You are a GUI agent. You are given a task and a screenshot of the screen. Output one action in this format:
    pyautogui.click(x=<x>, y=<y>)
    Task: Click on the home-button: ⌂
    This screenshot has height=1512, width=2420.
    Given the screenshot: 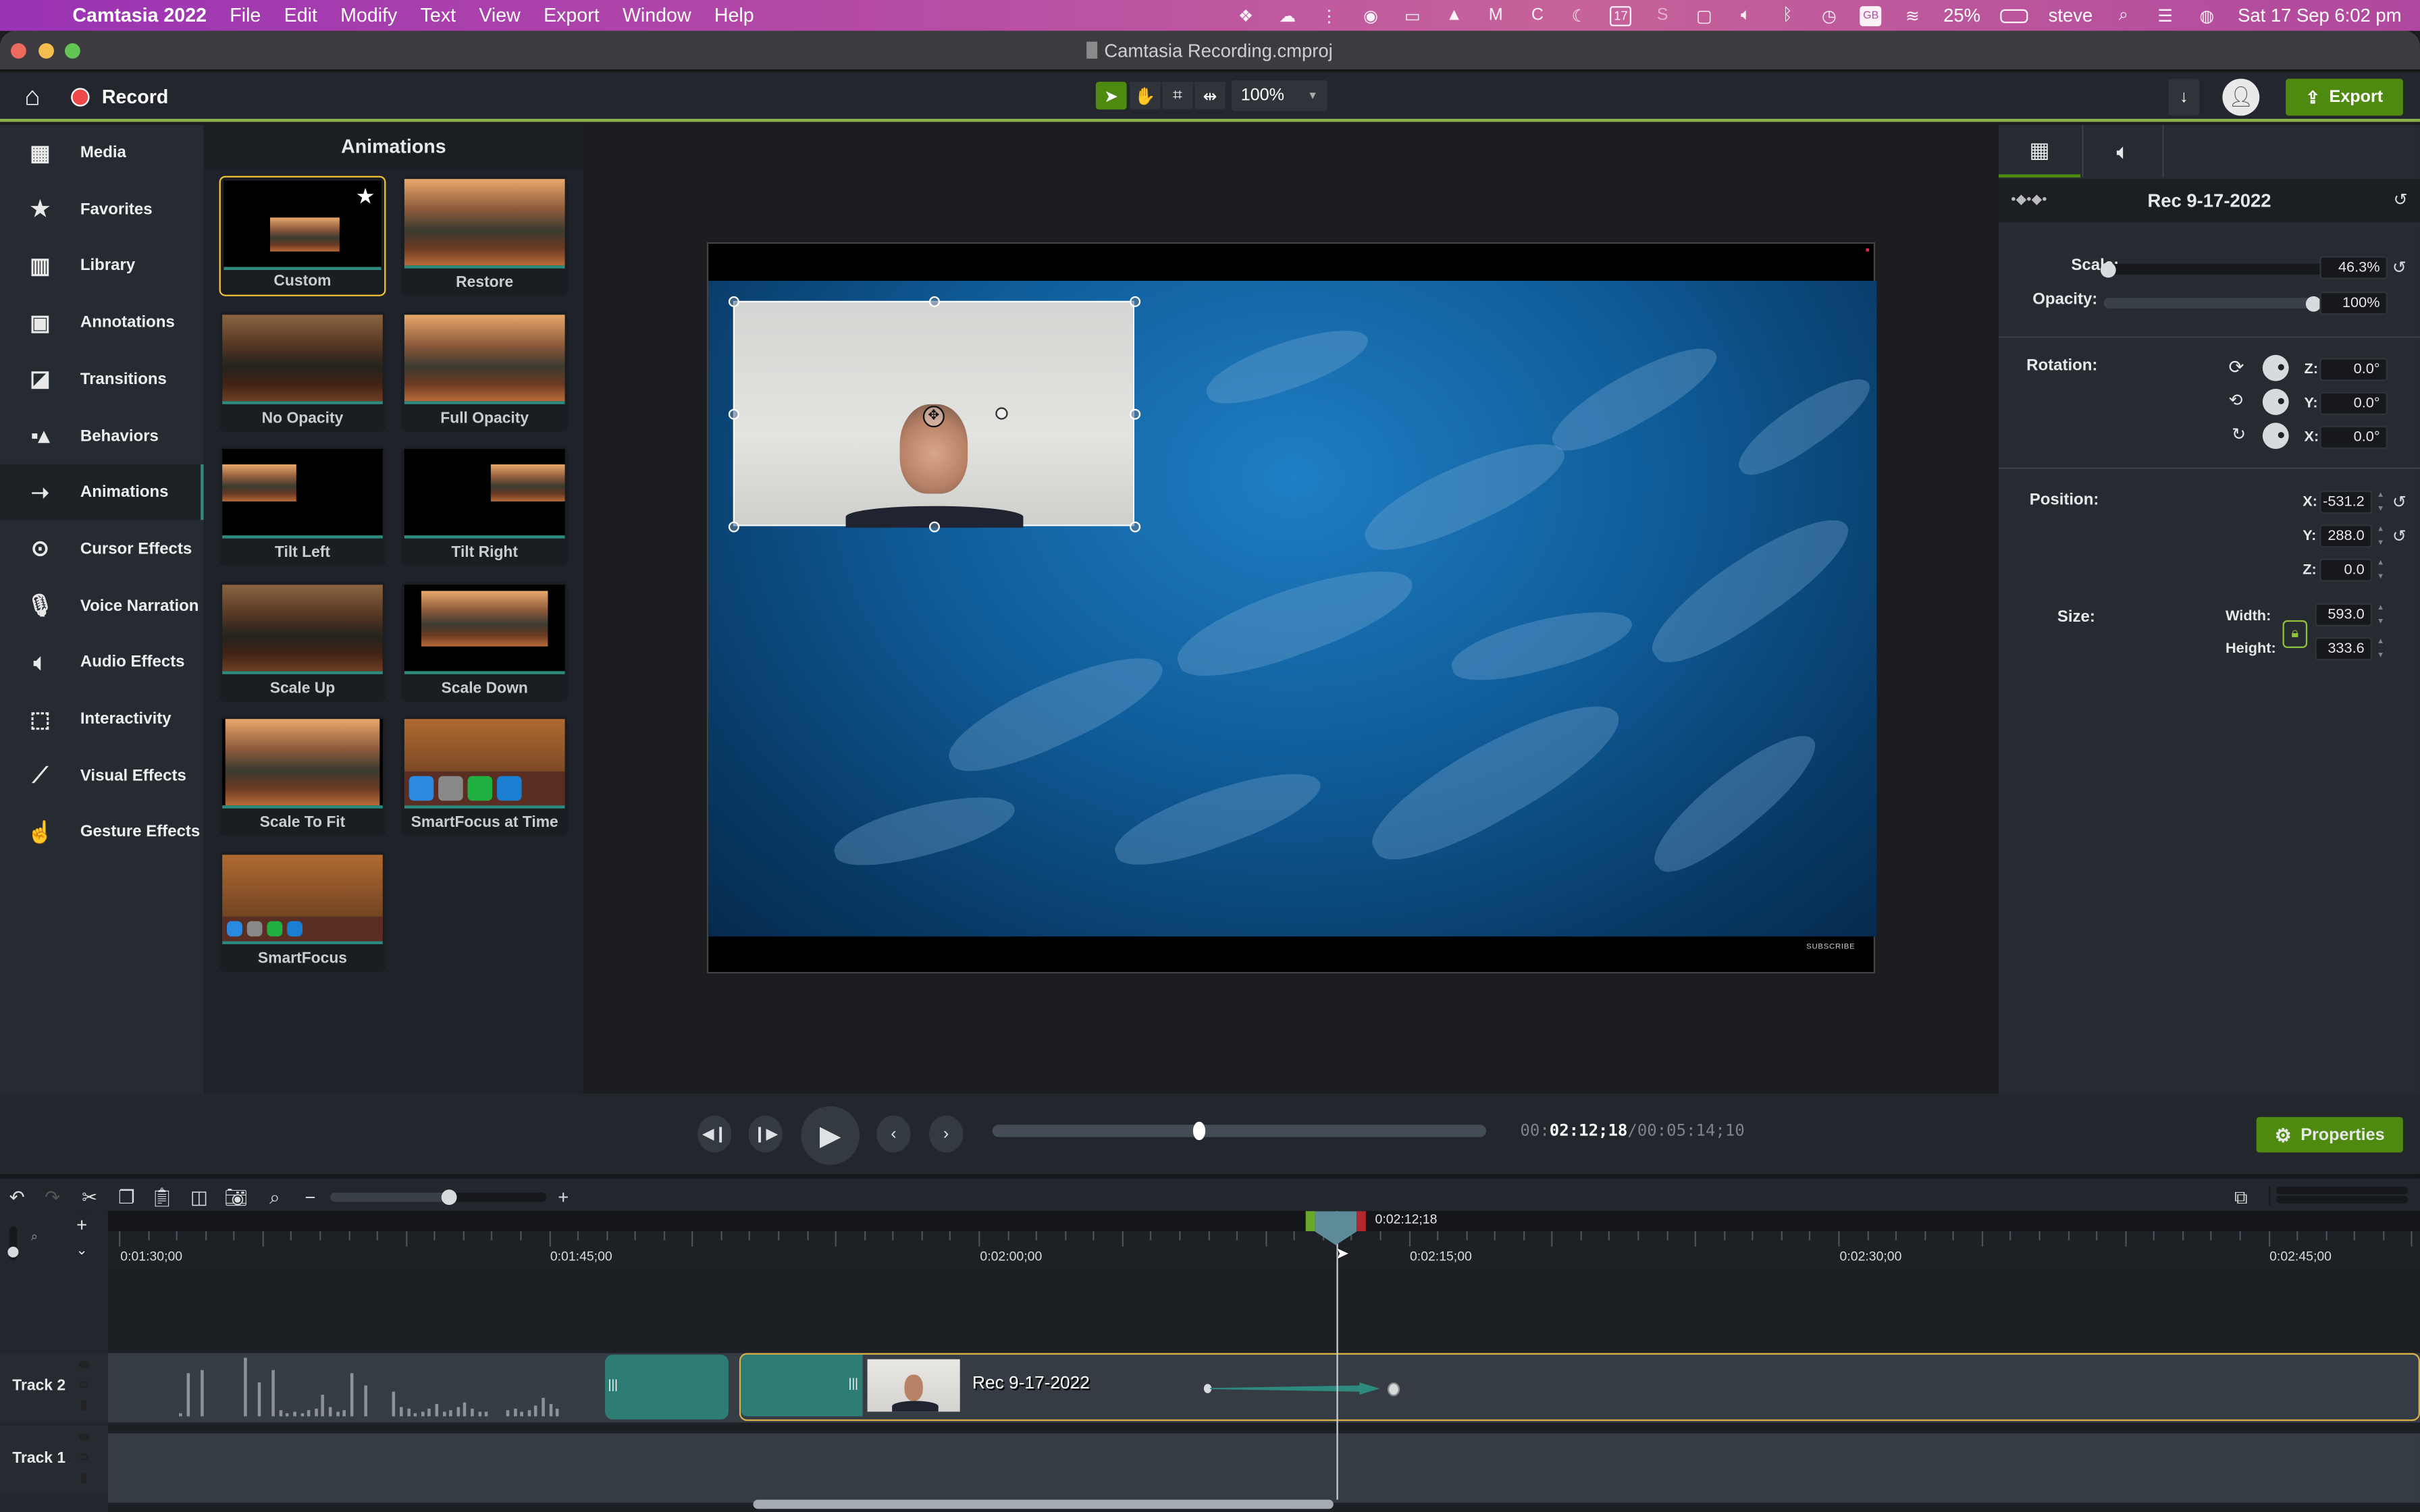 What is the action you would take?
    pyautogui.click(x=32, y=97)
    